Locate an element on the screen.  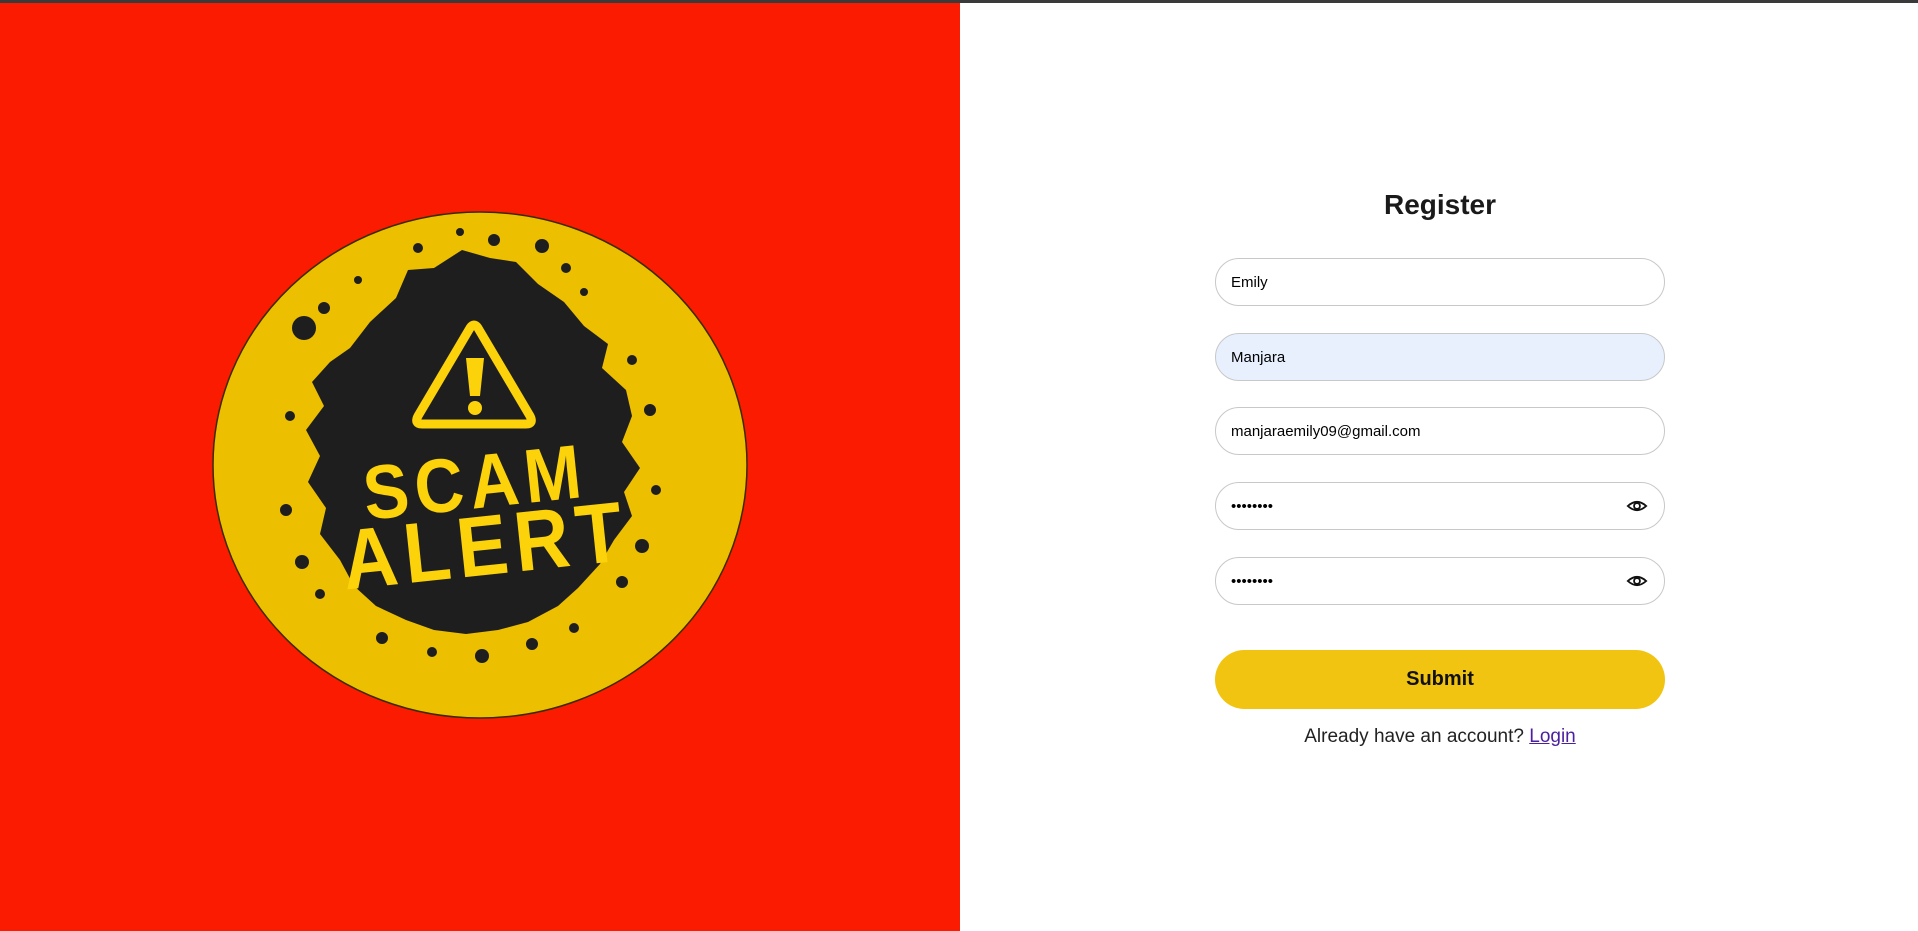
login-link: Login is located at coordinates (1552, 736).